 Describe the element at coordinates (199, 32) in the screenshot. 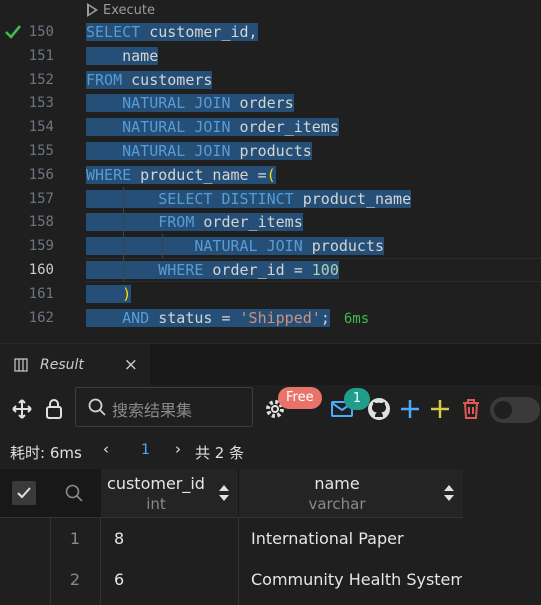

I see `code-token: customer_id,` at that location.